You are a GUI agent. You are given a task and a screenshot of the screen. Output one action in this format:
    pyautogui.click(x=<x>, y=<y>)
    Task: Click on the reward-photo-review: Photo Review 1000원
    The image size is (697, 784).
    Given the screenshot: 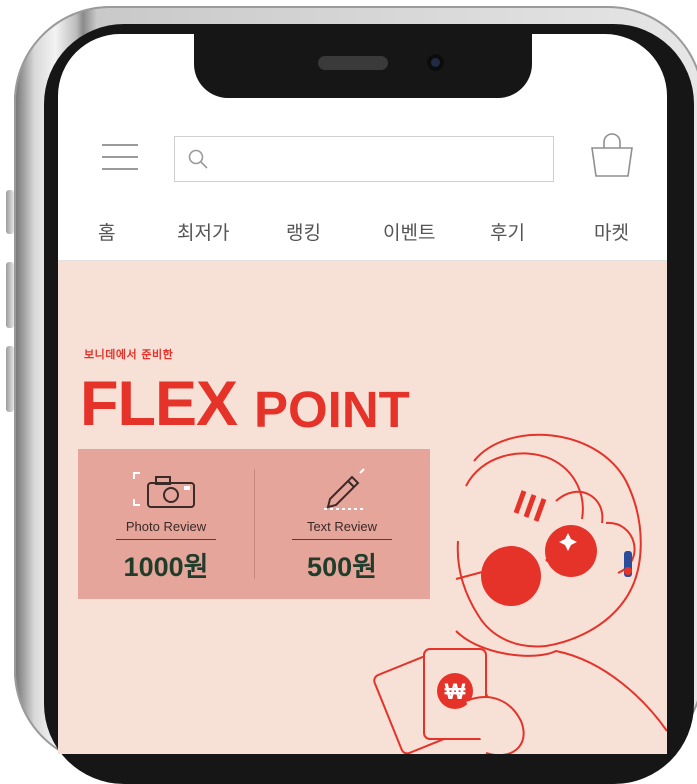 What is the action you would take?
    pyautogui.click(x=166, y=524)
    